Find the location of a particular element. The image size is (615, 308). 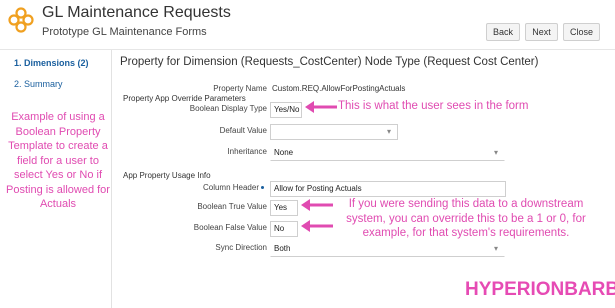

annotation-top-note: This is what the user sees in the form is located at coordinates (433, 106).